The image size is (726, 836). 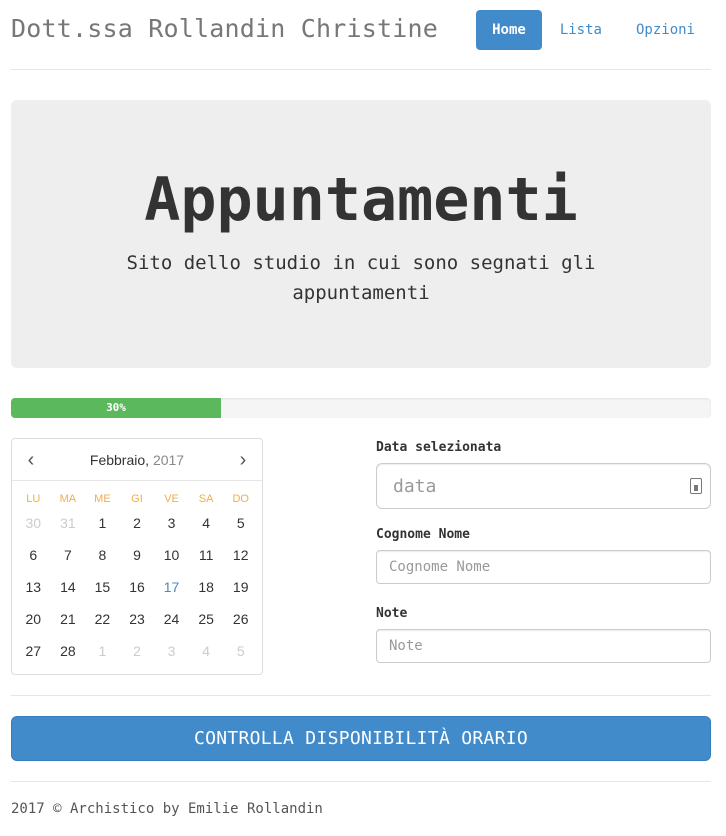 I want to click on calendar-day: 9, so click(x=137, y=555).